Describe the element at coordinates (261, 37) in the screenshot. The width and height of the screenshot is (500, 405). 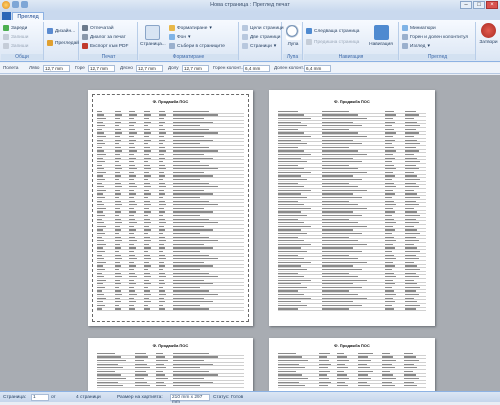
I see `two-pages-button: Две страници` at that location.